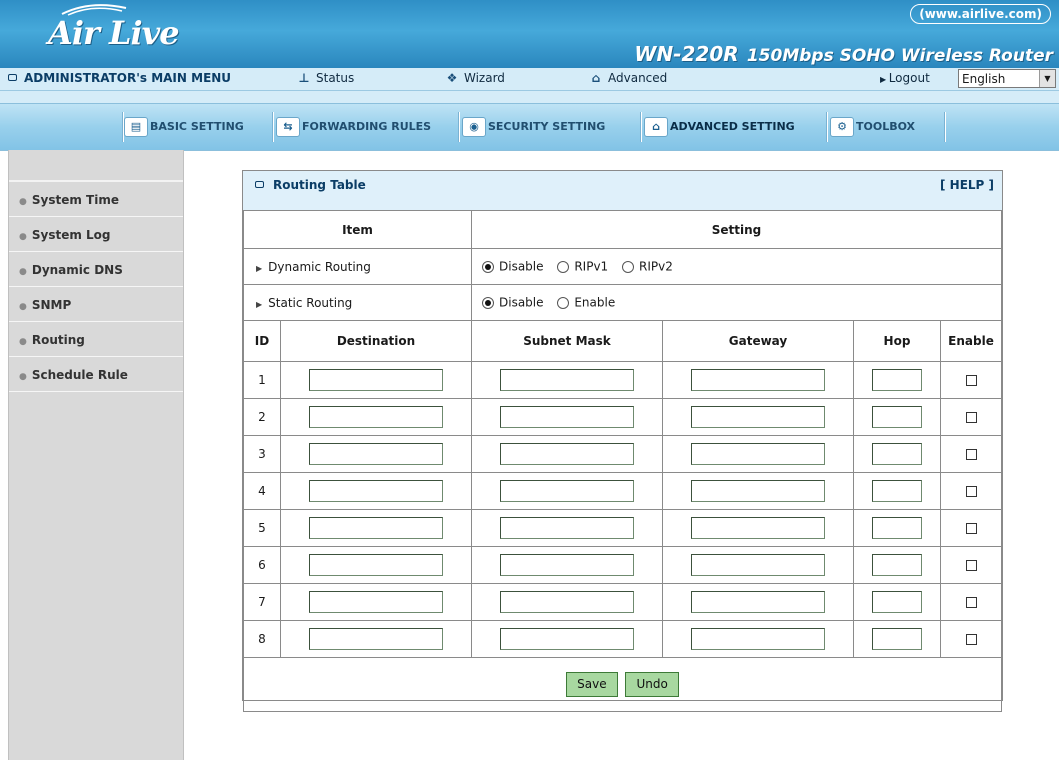 This screenshot has height=760, width=1059. Describe the element at coordinates (262, 454) in the screenshot. I see `route-id-cell: 3` at that location.